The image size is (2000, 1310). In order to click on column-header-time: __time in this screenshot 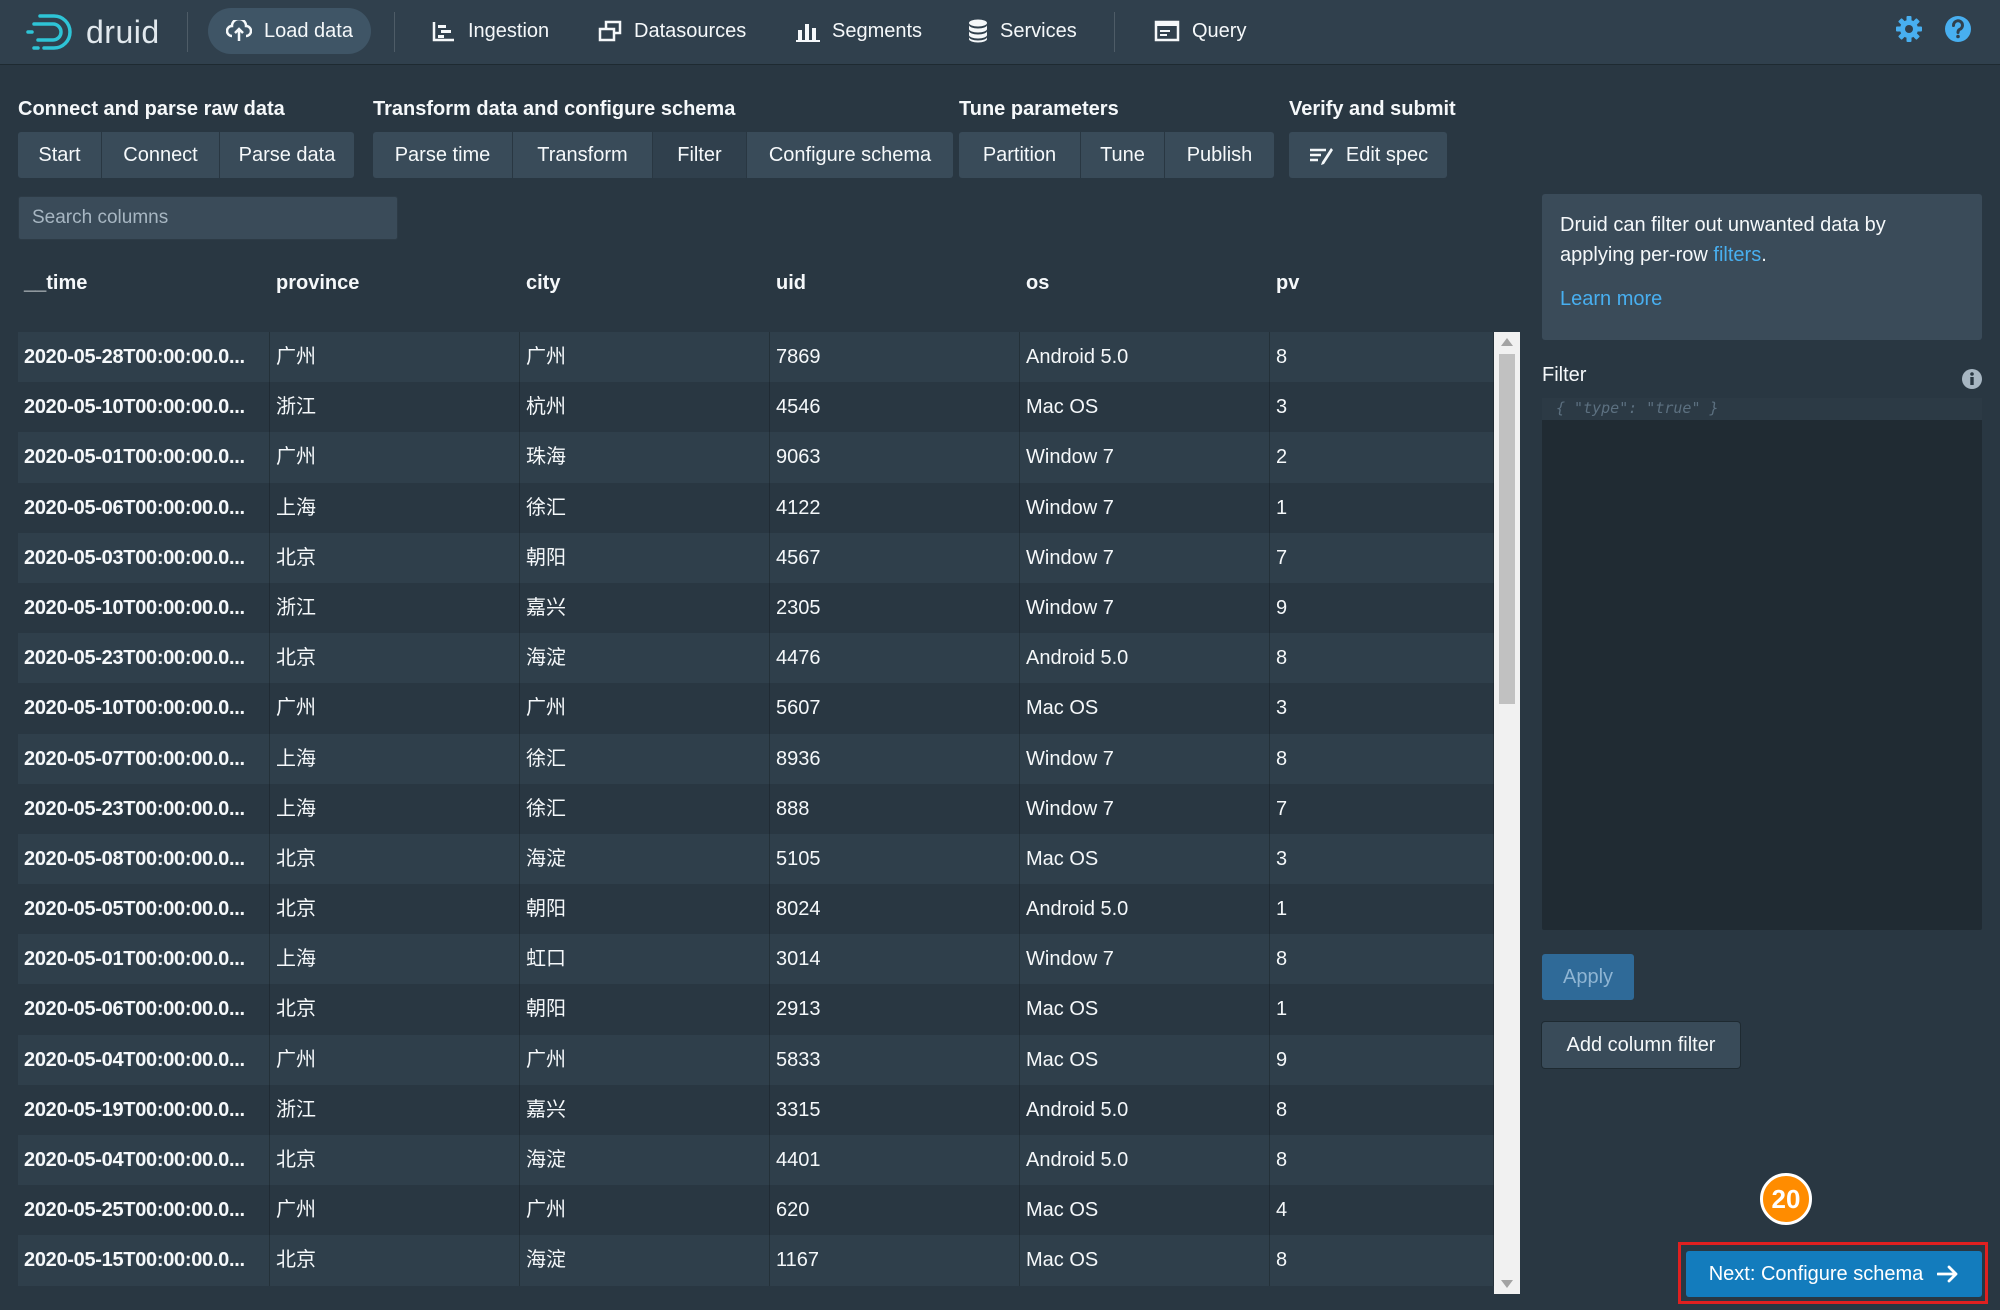, I will do `click(55, 283)`.